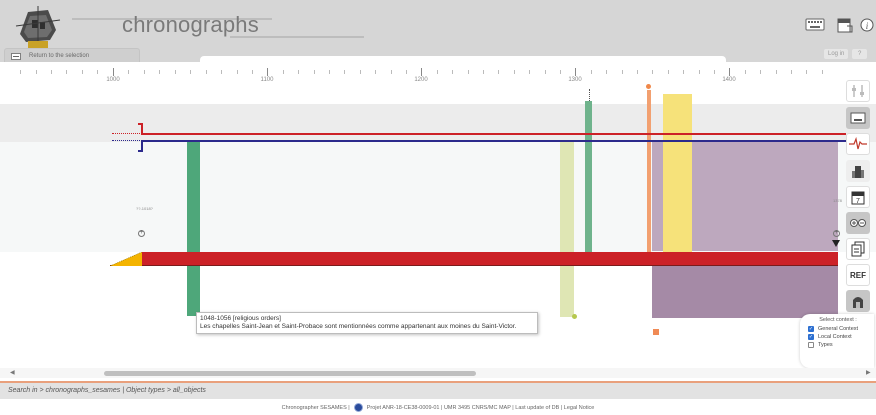 This screenshot has width=876, height=415. Describe the element at coordinates (836, 54) in the screenshot. I see `login-link: Log in` at that location.